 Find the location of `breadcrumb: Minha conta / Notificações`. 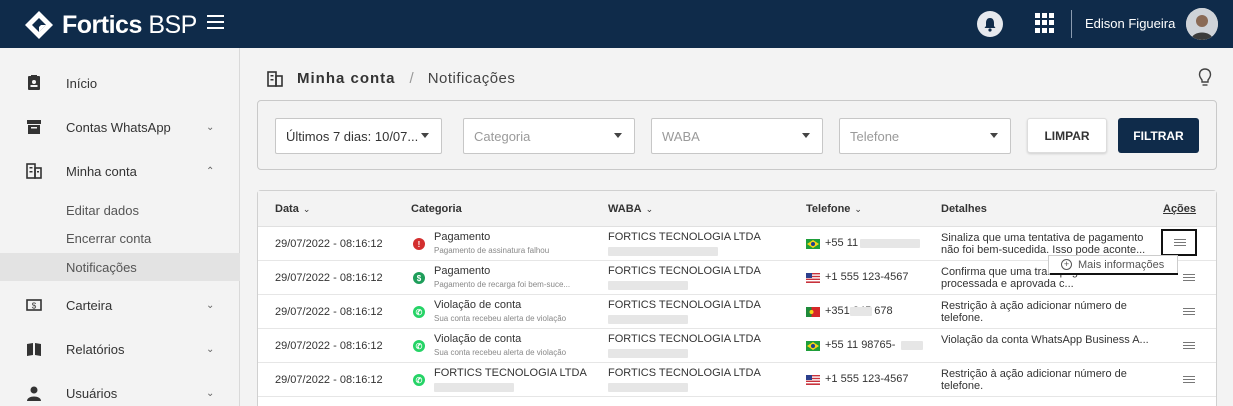

breadcrumb: Minha conta / Notificações is located at coordinates (391, 78).